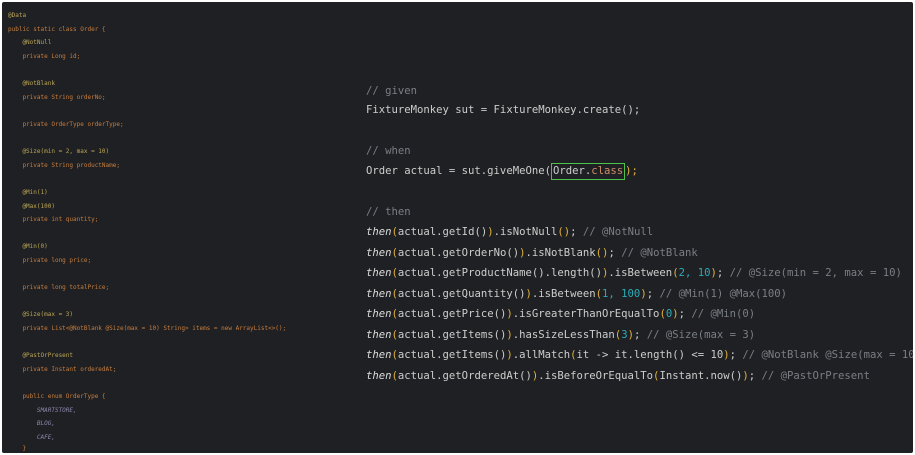 The image size is (915, 455). I want to click on assertion-comment: // @NotBlank @Size(max = 10), so click(827, 355).